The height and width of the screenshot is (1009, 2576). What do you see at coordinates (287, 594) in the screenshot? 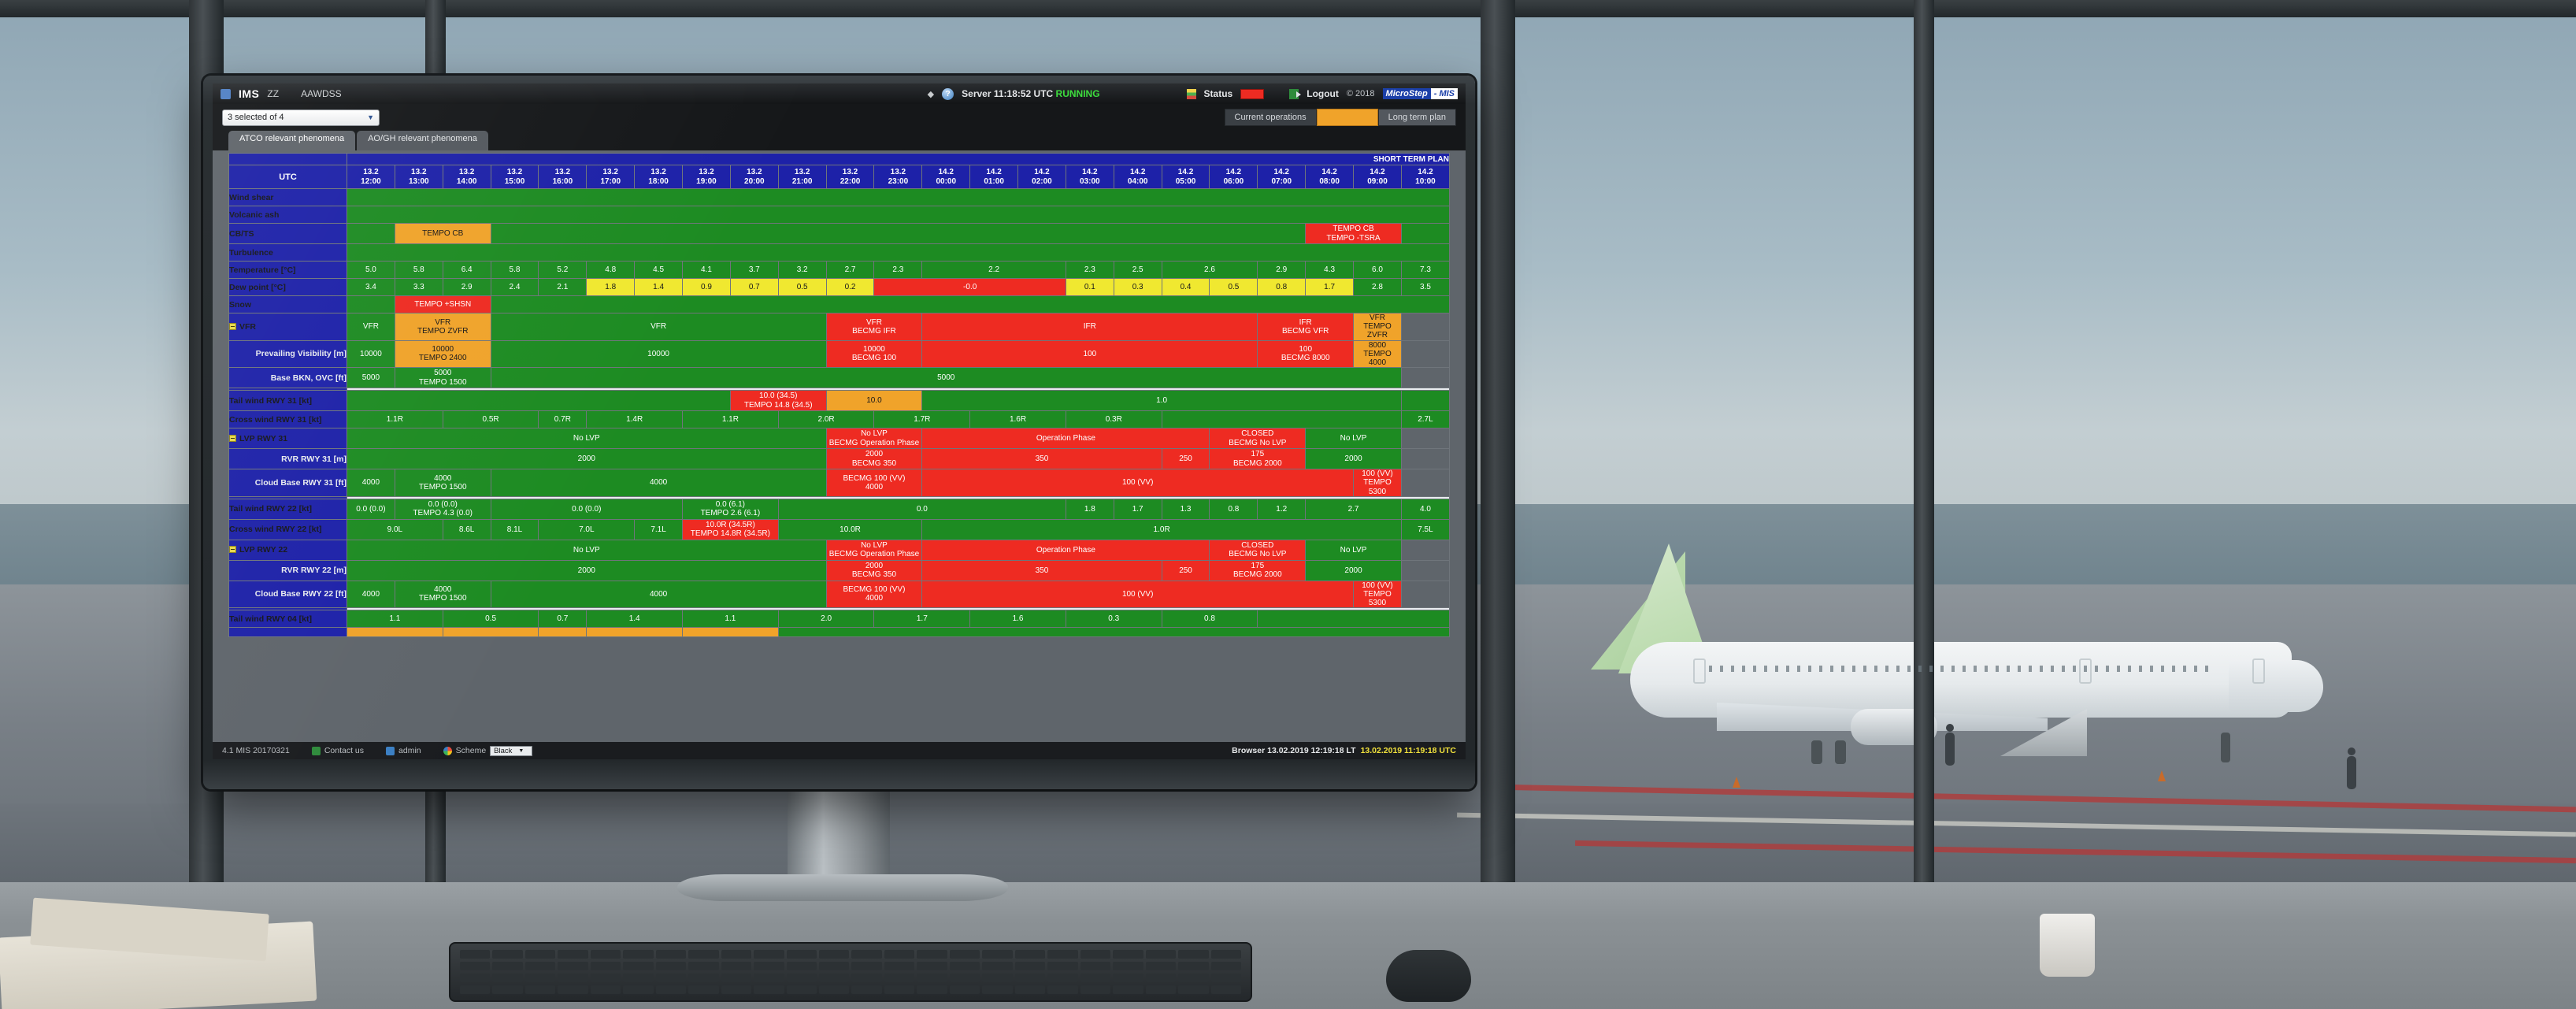
I see `row-label-19: Cloud Base RWY 22 [ft]` at bounding box center [287, 594].